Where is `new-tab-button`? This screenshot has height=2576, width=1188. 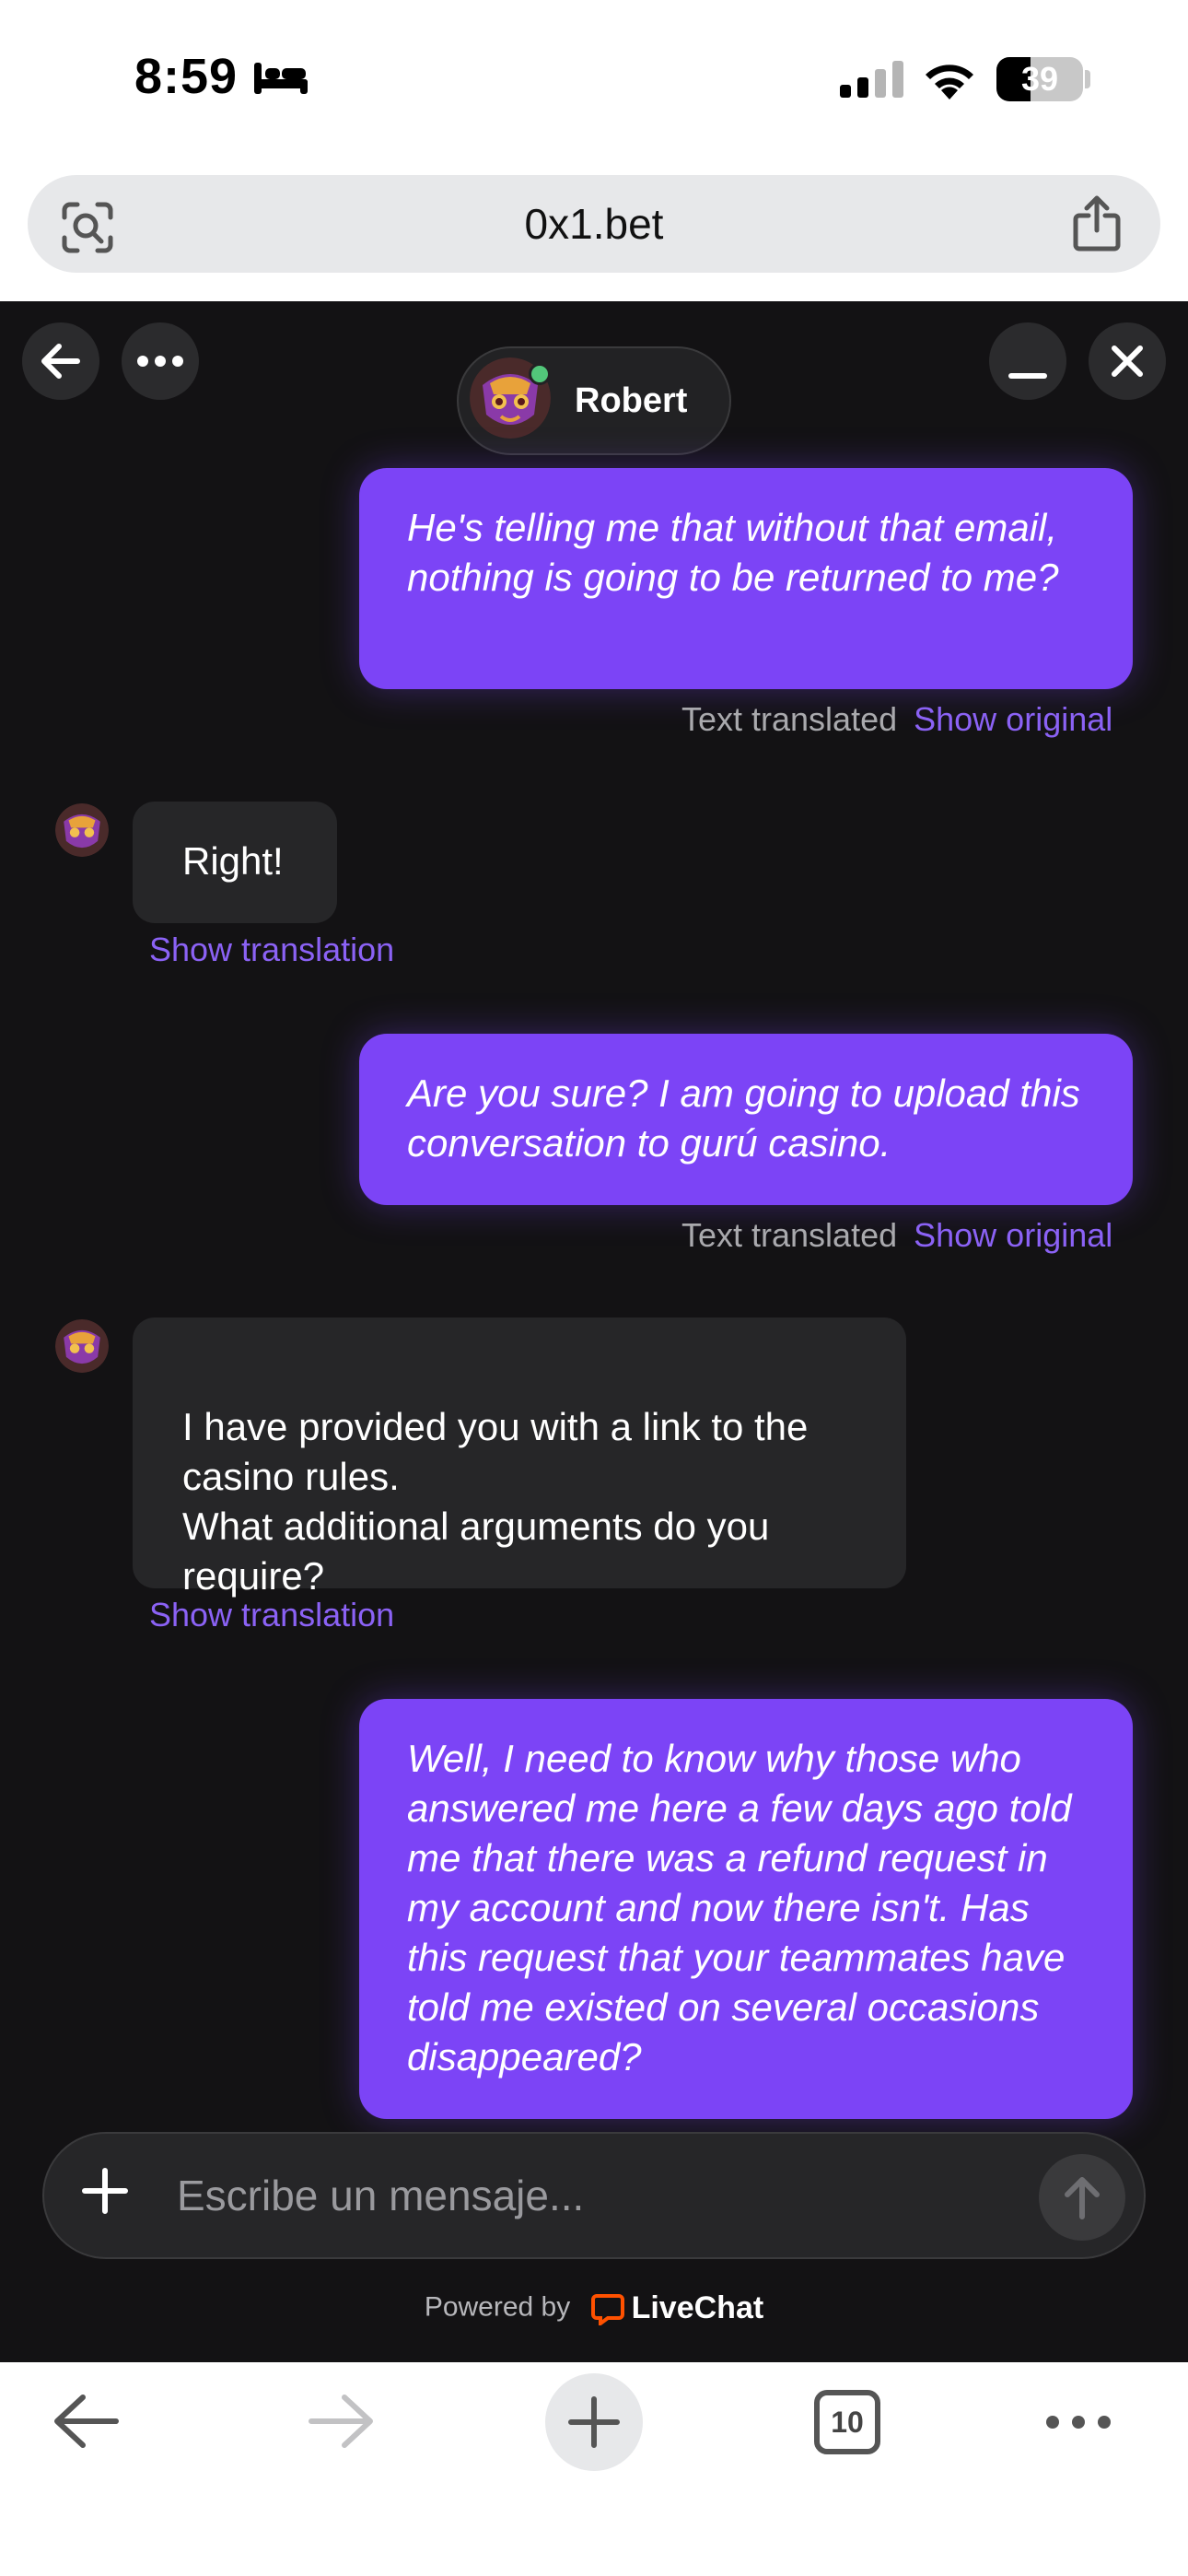
new-tab-button is located at coordinates (594, 2422).